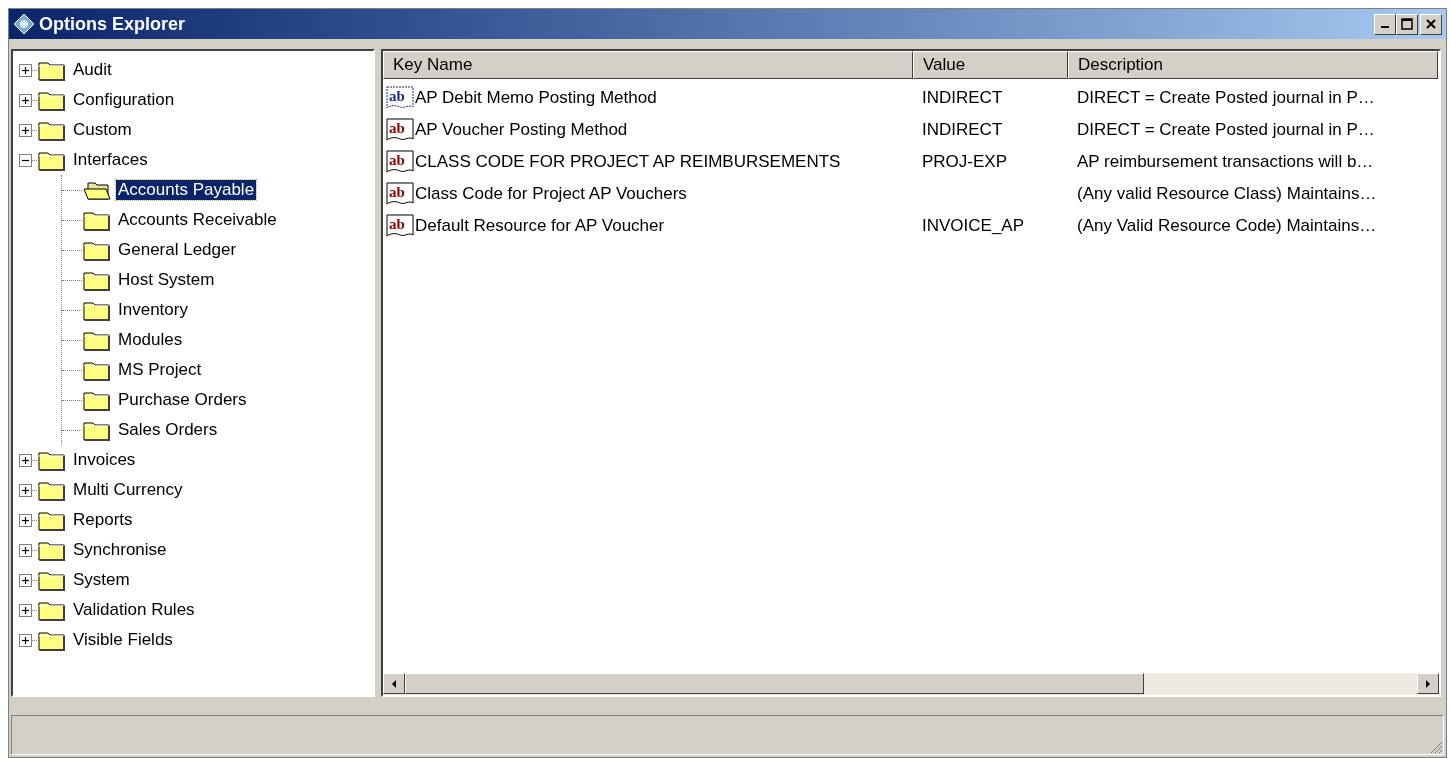 The height and width of the screenshot is (758, 1451). What do you see at coordinates (168, 430) in the screenshot?
I see `tree-item: Sales Orders` at bounding box center [168, 430].